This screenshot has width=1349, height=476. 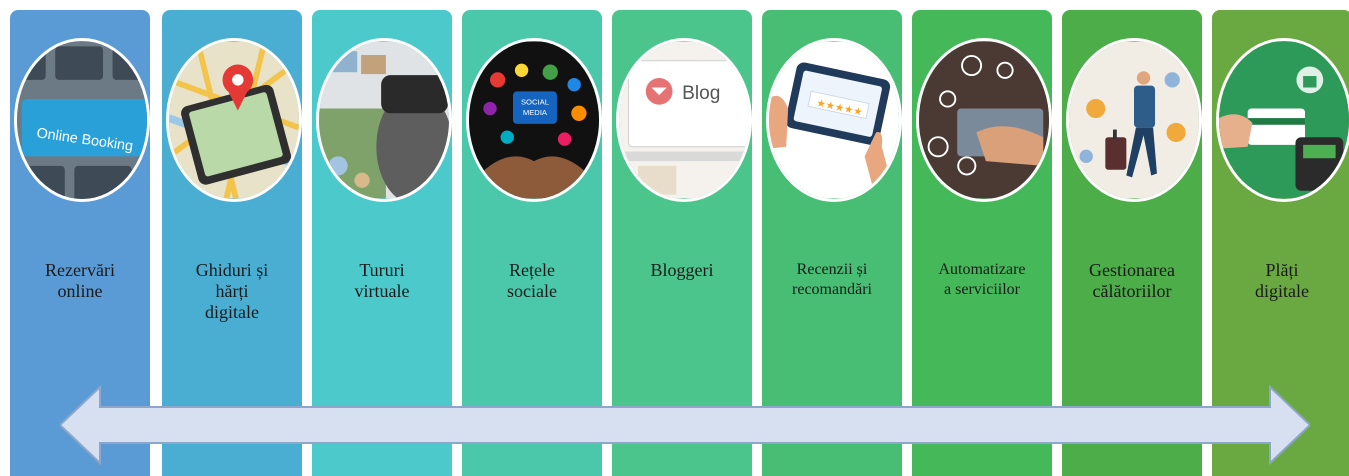 I want to click on stage-label: Gestionarea călătoriilor, so click(x=1132, y=280).